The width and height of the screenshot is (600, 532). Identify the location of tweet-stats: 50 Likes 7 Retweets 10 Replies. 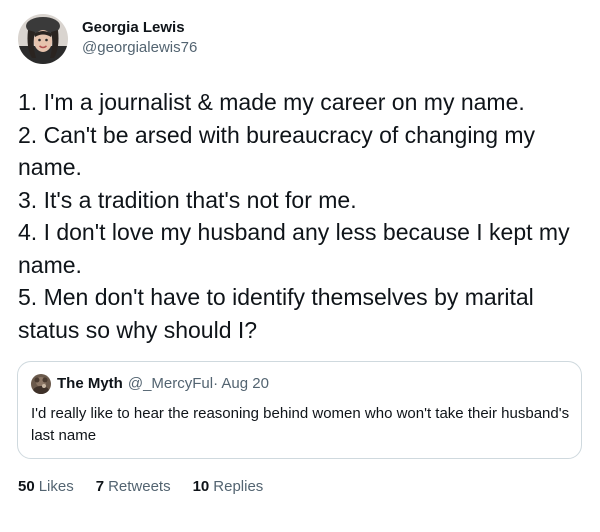
(151, 487).